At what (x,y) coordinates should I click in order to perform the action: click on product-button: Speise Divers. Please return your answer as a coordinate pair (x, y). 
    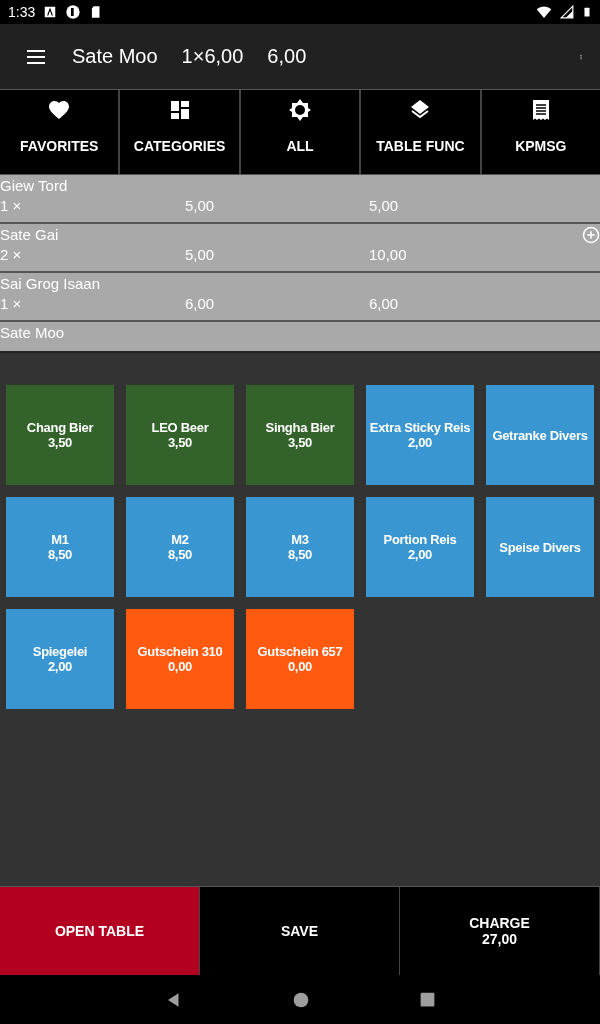
    Looking at the image, I should click on (540, 547).